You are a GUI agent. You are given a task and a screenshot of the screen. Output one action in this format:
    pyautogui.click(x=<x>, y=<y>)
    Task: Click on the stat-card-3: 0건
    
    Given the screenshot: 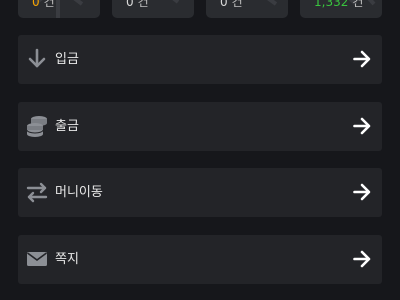 What is the action you would take?
    pyautogui.click(x=247, y=9)
    